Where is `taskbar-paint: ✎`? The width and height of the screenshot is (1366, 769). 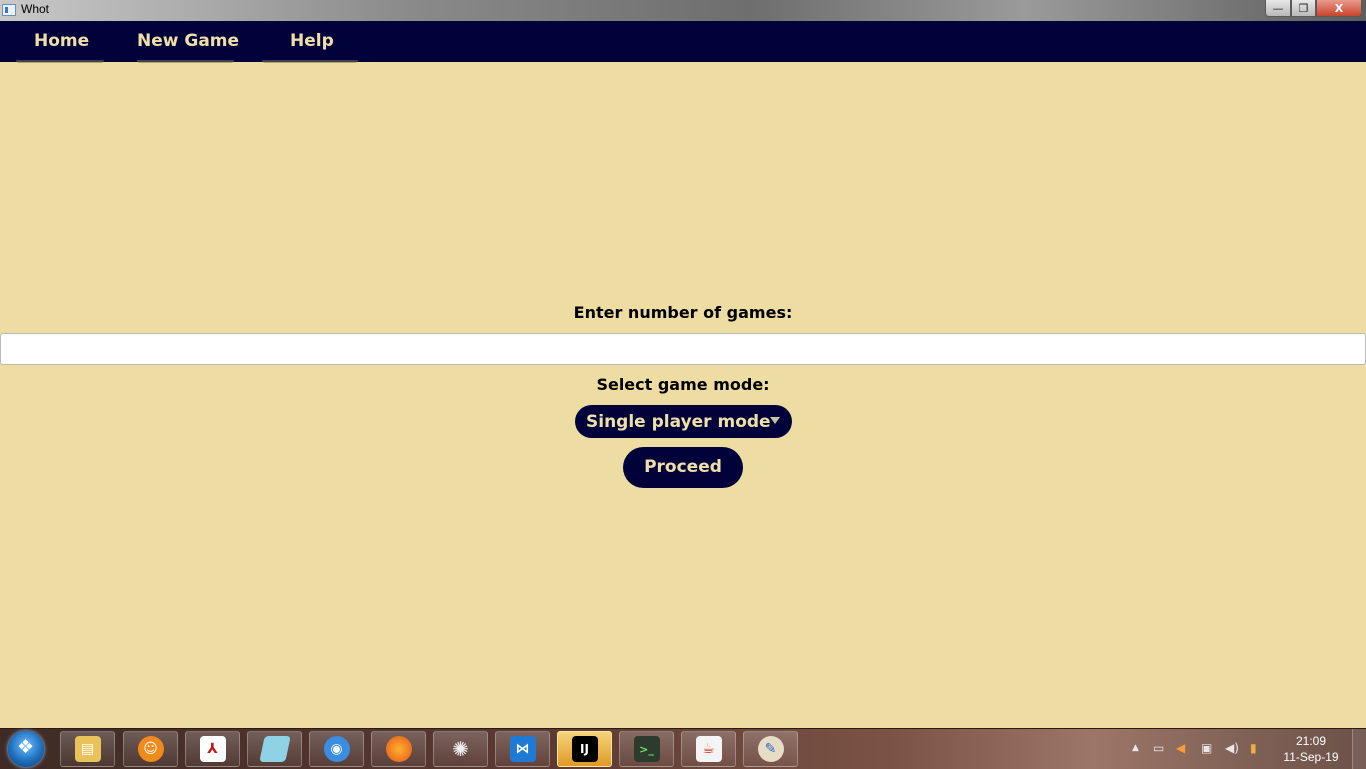
taskbar-paint: ✎ is located at coordinates (770, 749).